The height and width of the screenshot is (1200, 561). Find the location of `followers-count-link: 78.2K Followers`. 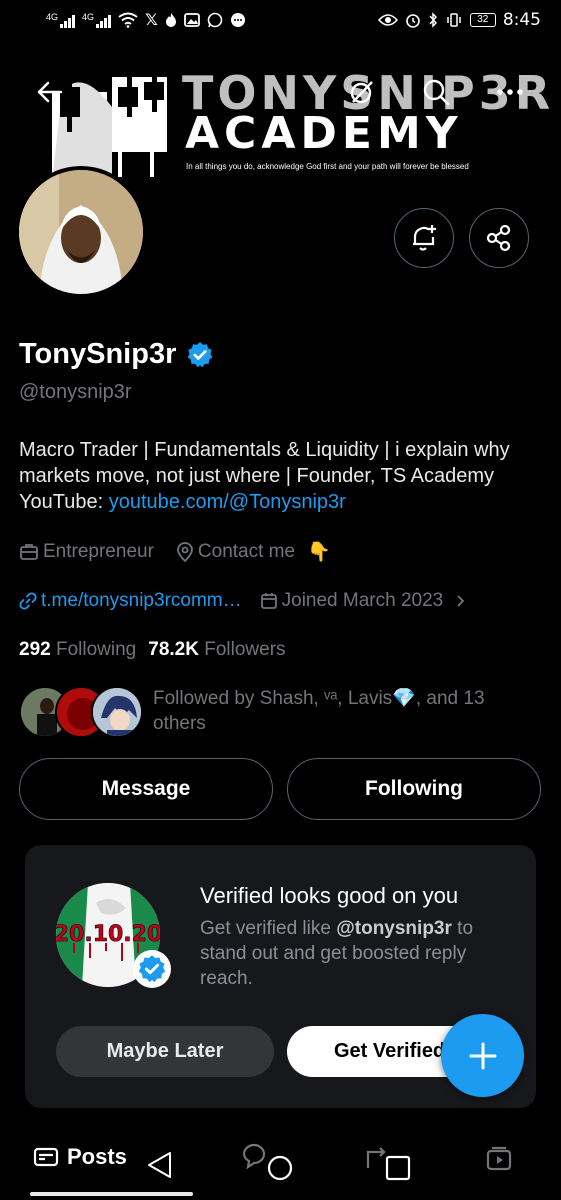

followers-count-link: 78.2K Followers is located at coordinates (216, 650).